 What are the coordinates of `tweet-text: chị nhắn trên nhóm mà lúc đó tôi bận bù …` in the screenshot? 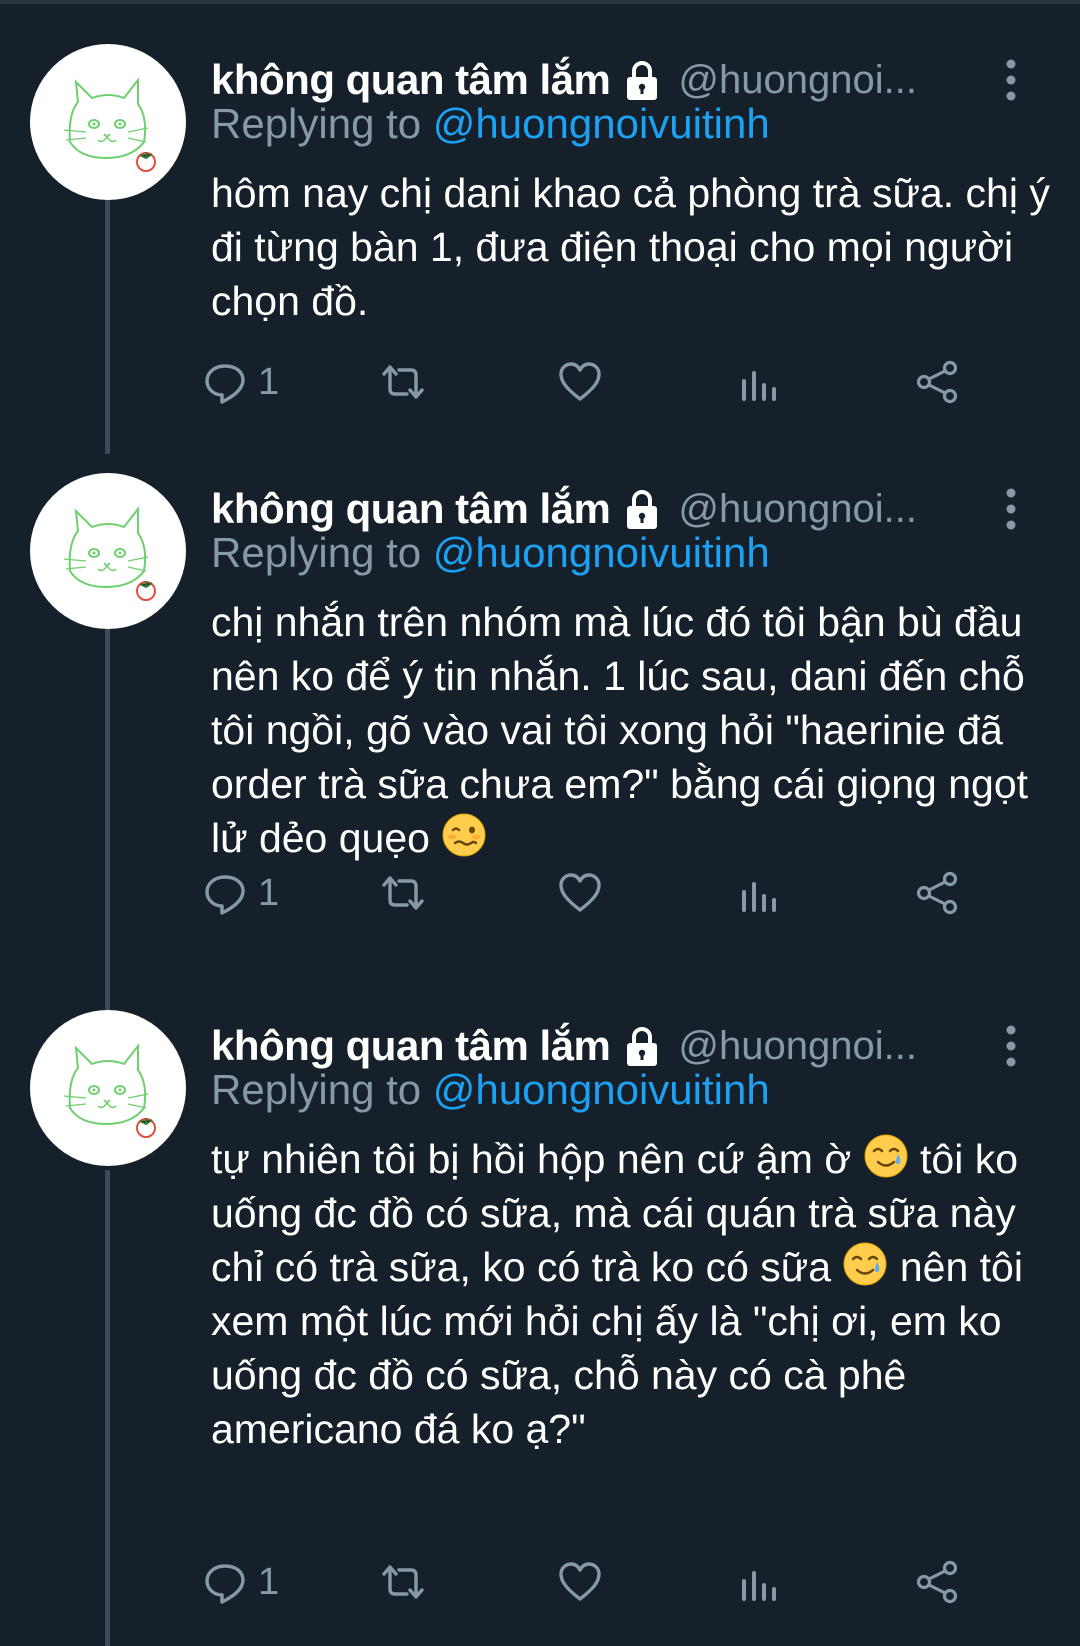 It's located at (631, 730).